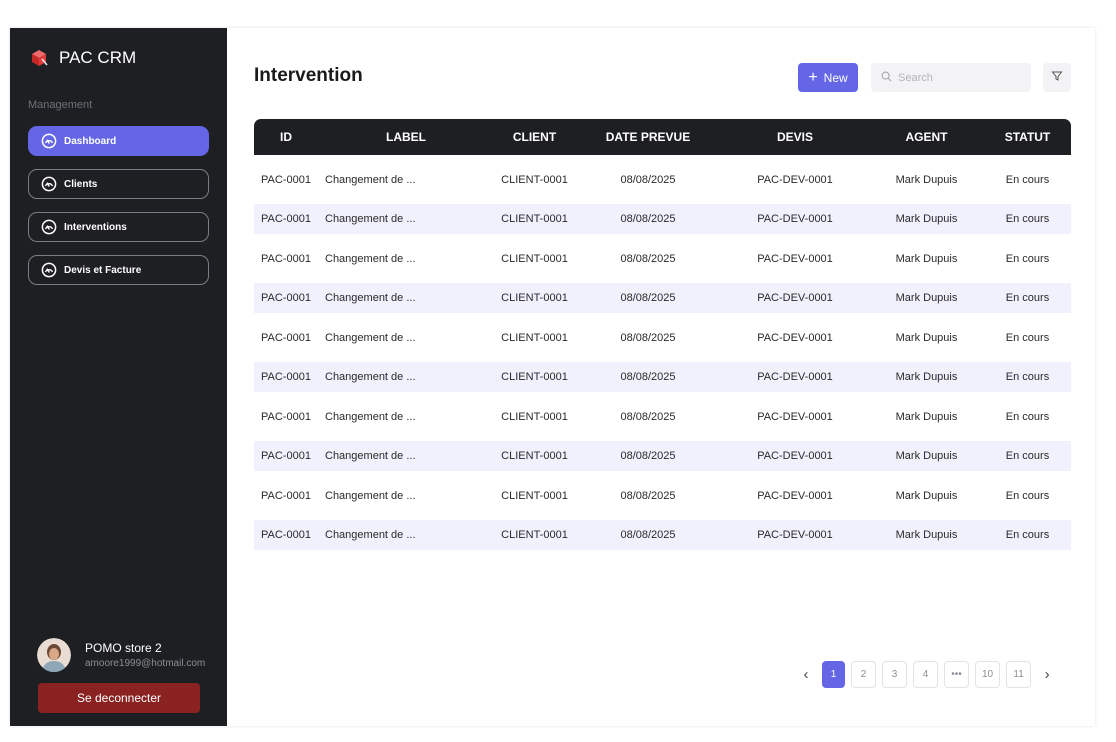 The image size is (1116, 742). I want to click on sidebar-item-dashboard: Dashboard, so click(118, 141).